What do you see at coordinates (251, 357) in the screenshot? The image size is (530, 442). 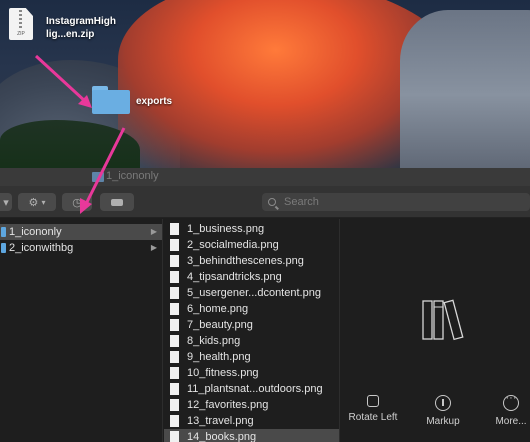 I see `file-row: 9_health.png` at bounding box center [251, 357].